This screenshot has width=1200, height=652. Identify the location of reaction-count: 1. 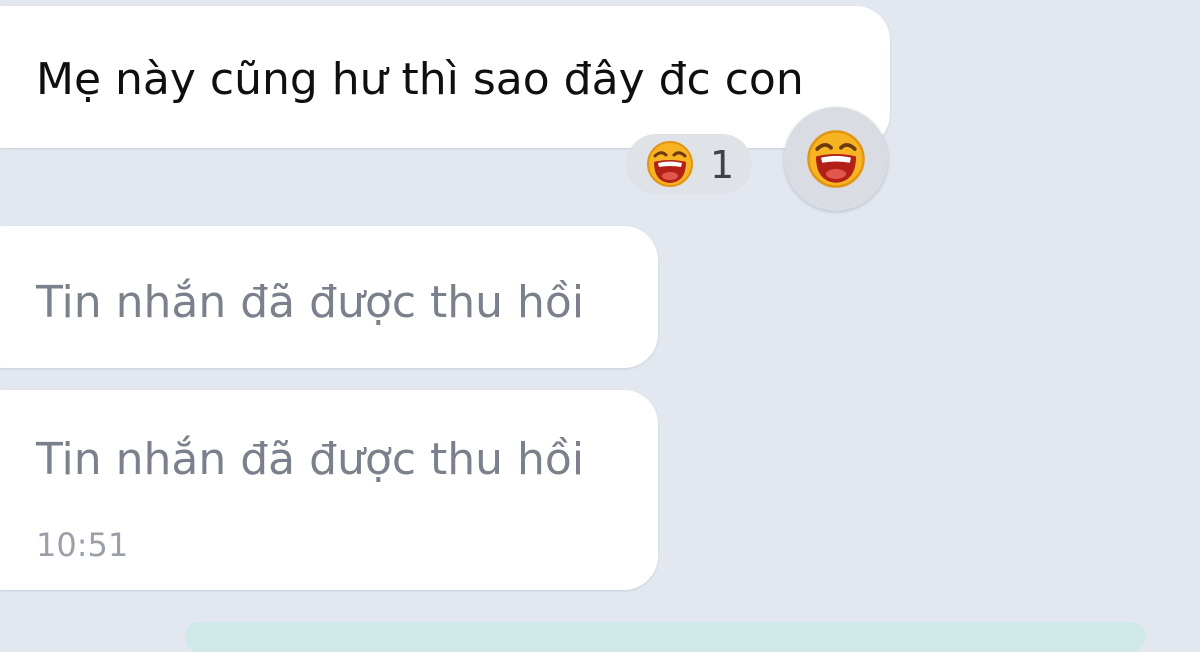
(722, 165).